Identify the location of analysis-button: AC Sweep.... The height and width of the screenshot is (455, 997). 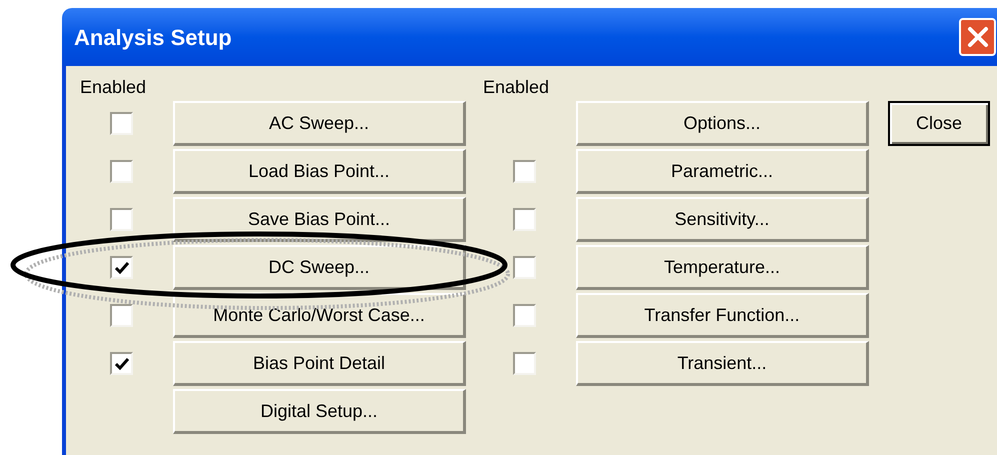
(319, 123).